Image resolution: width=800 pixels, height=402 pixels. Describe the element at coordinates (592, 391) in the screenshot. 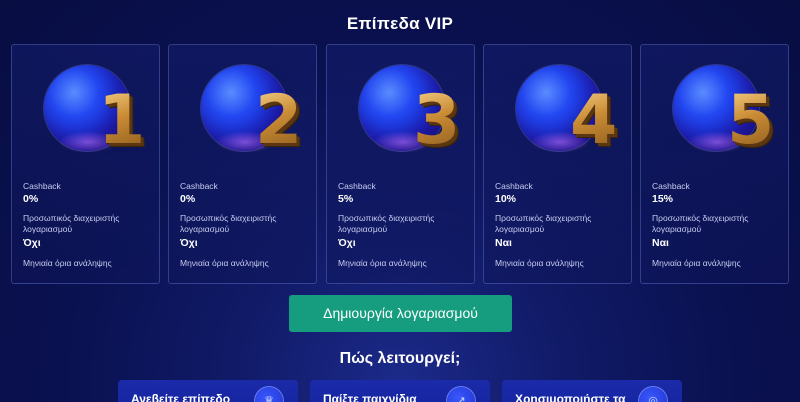

I see `step-card-use-them: Χρησιμοποιήστε τα ◎` at that location.